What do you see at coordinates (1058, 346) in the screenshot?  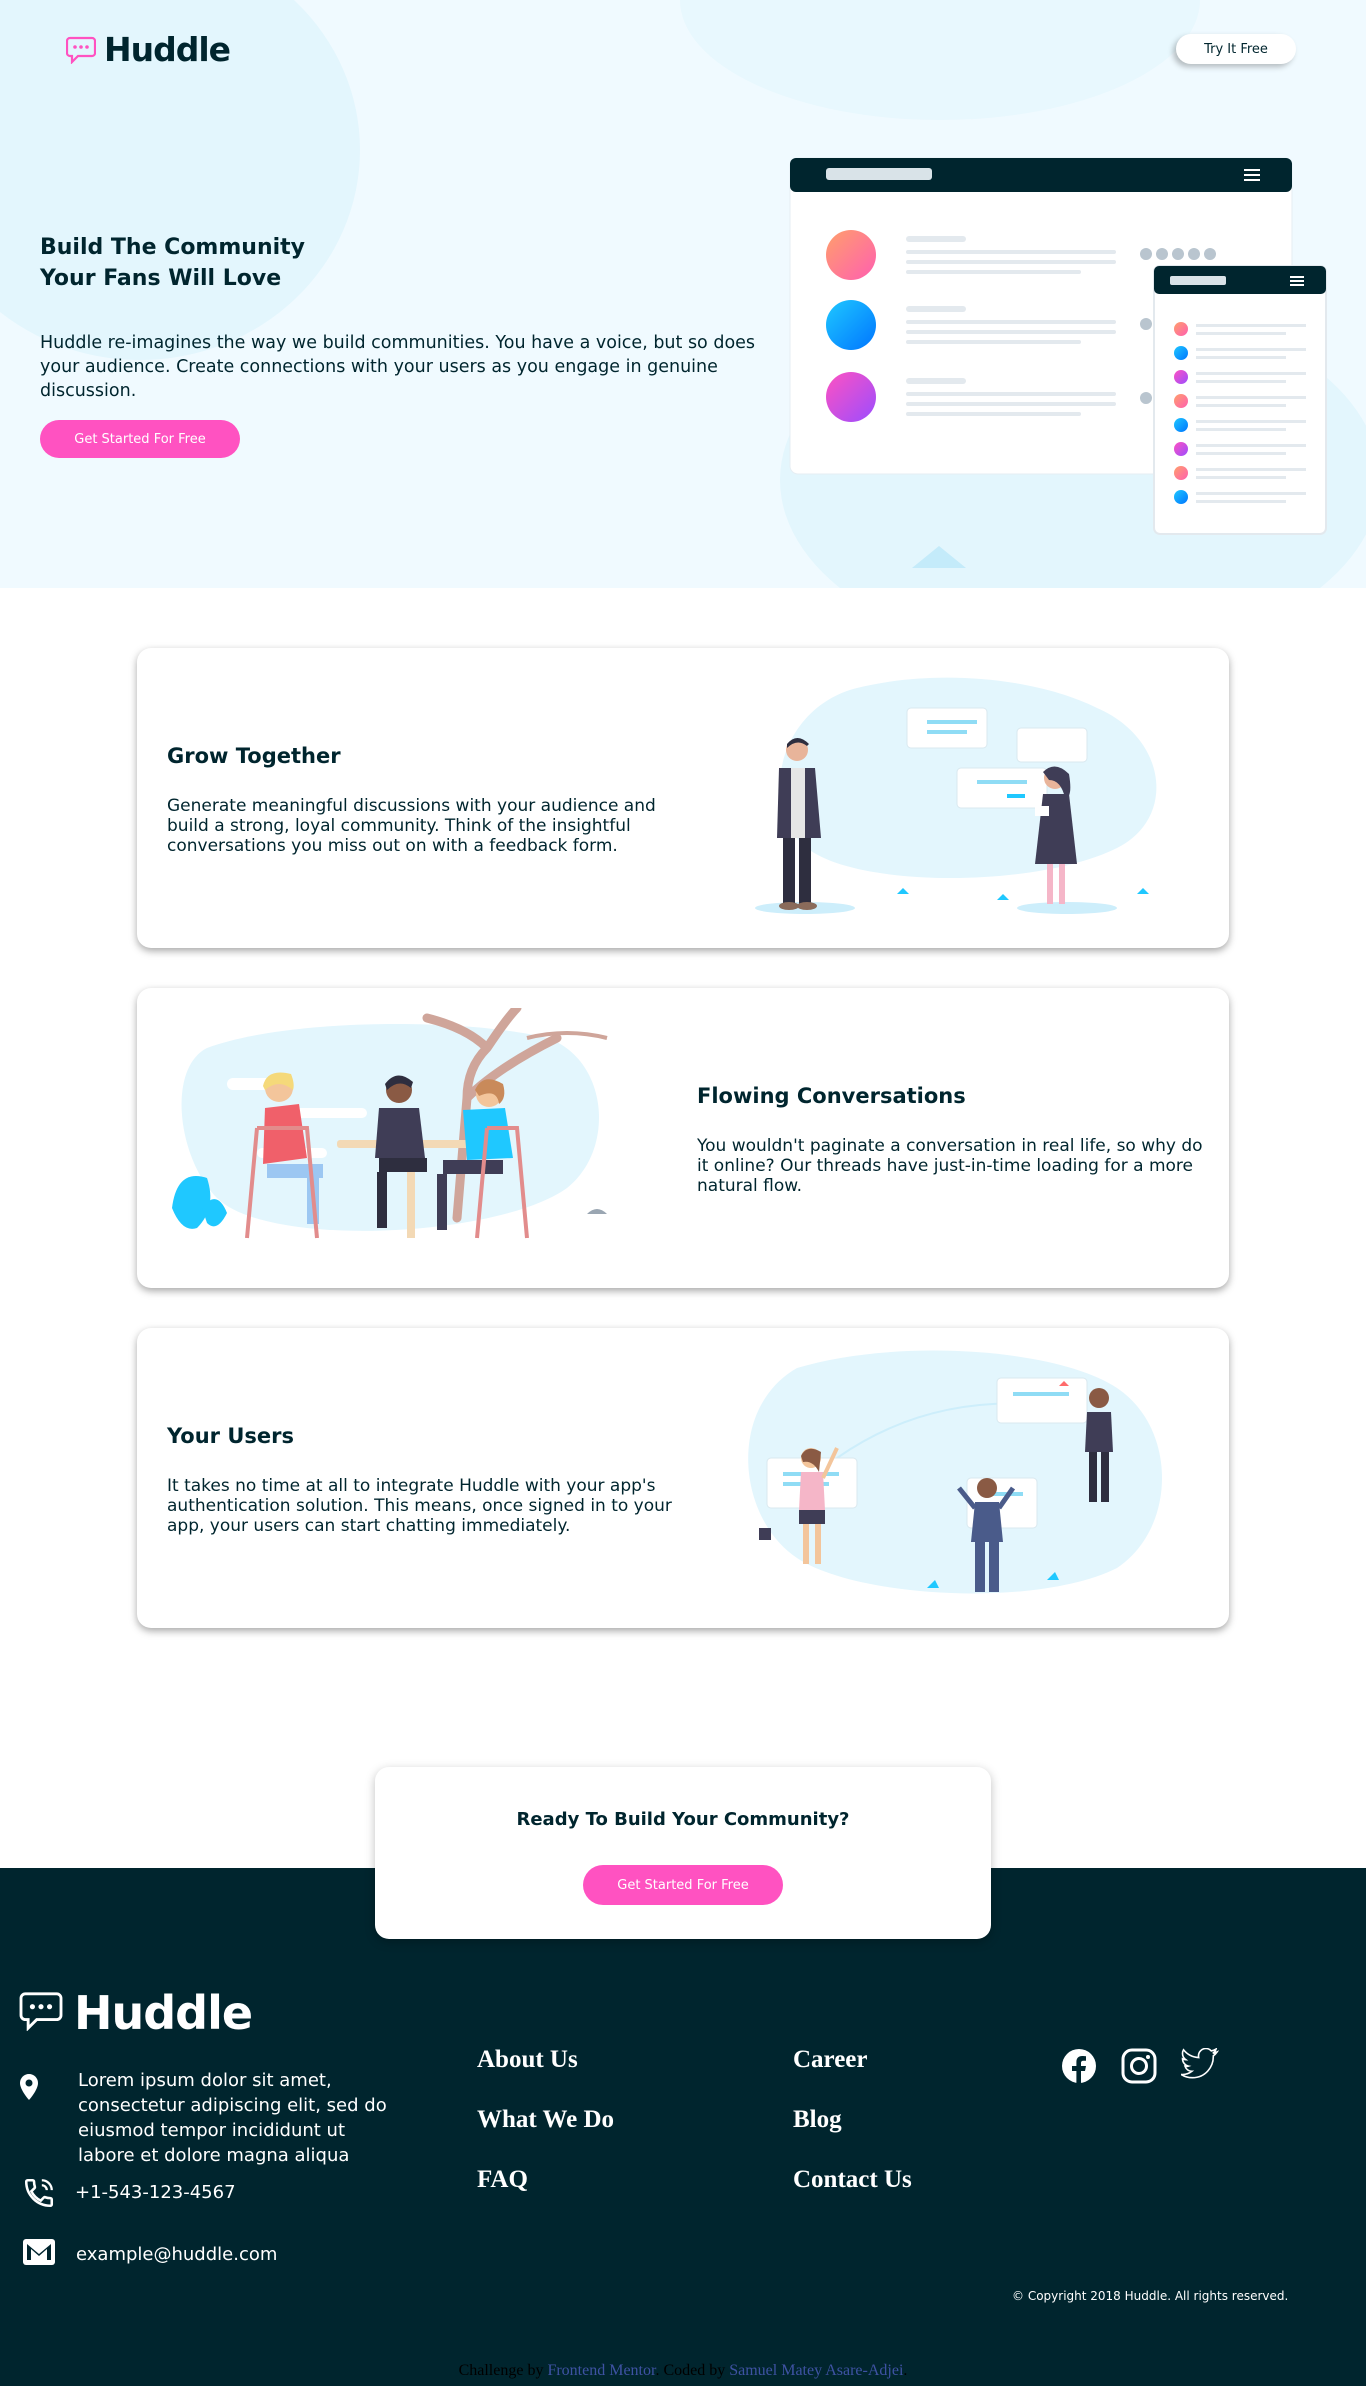 I see `hero-mockup-illustration` at bounding box center [1058, 346].